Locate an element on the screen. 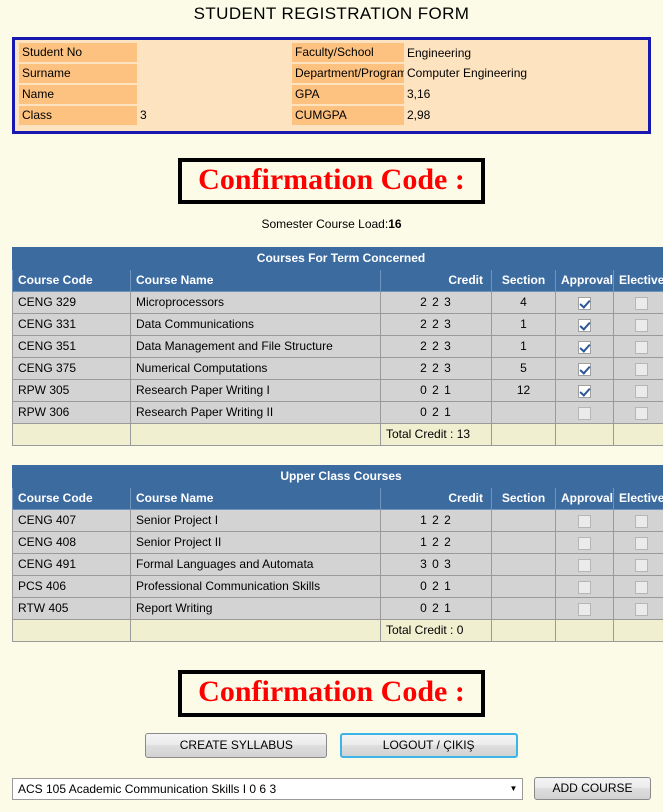  column-header-course-code: Course Code is located at coordinates (71, 281).